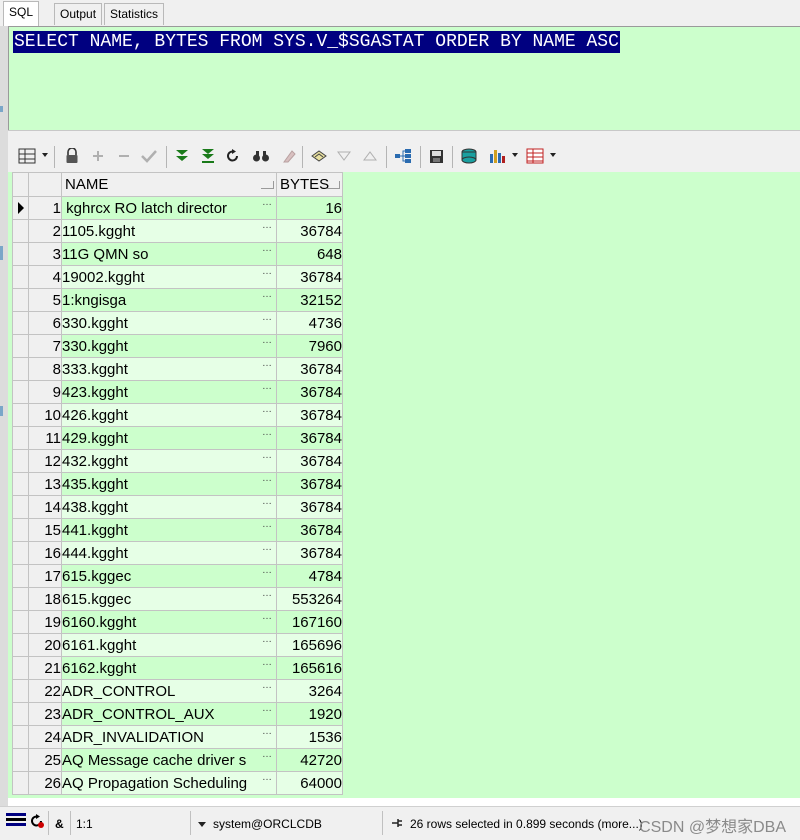  Describe the element at coordinates (267, 824) in the screenshot. I see `connection-name: system@ORCLCDB` at that location.